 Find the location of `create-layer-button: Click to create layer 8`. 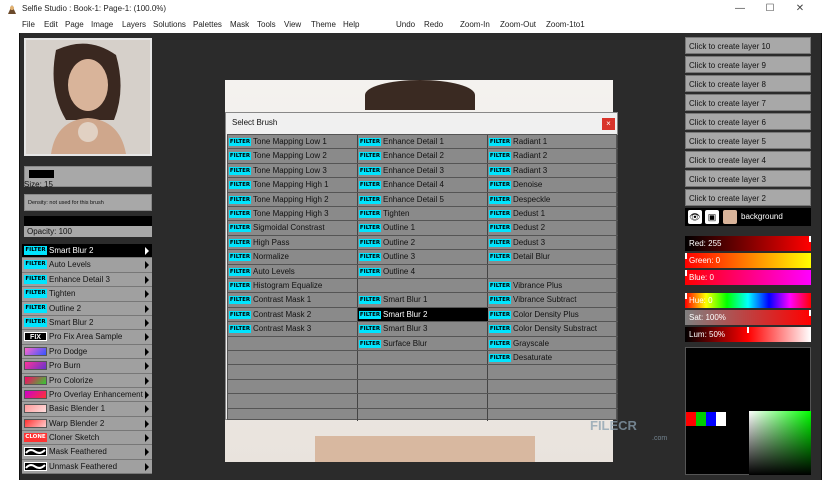

create-layer-button: Click to create layer 8 is located at coordinates (748, 83).